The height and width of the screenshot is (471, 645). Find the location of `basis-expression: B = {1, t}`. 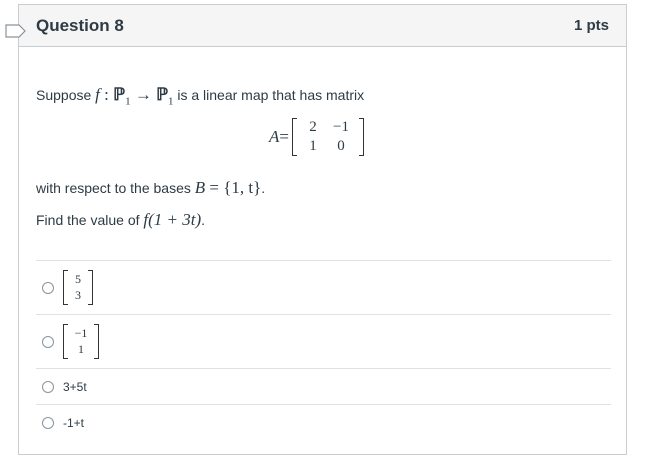

basis-expression: B = {1, t} is located at coordinates (228, 187).